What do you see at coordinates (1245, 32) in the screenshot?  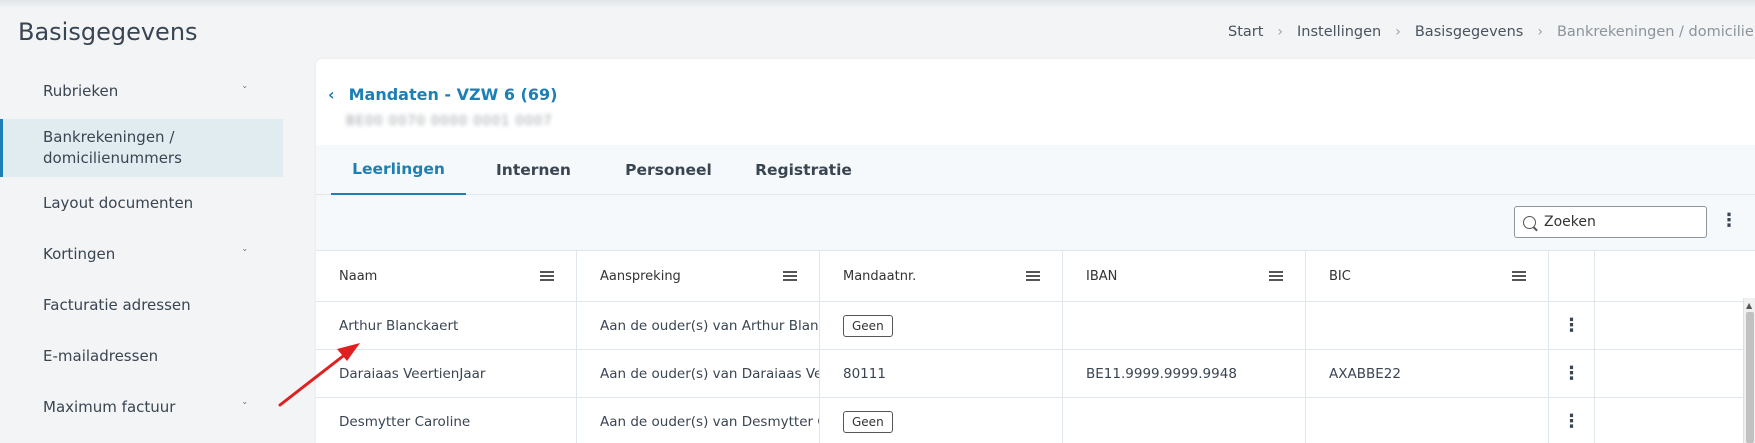 I see `breadcrumb-start: Start` at bounding box center [1245, 32].